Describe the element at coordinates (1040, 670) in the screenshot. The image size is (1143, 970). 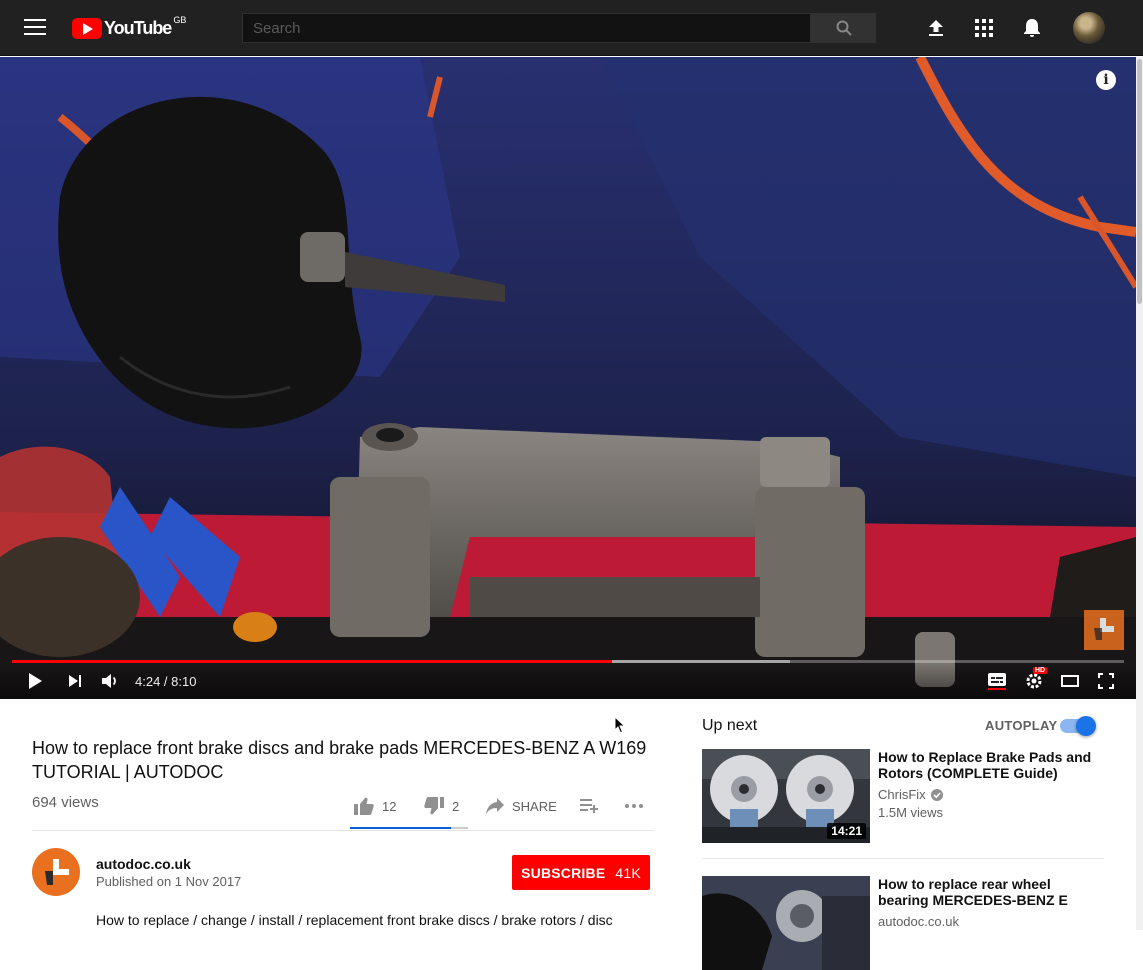
I see `hd-badge: HD` at that location.